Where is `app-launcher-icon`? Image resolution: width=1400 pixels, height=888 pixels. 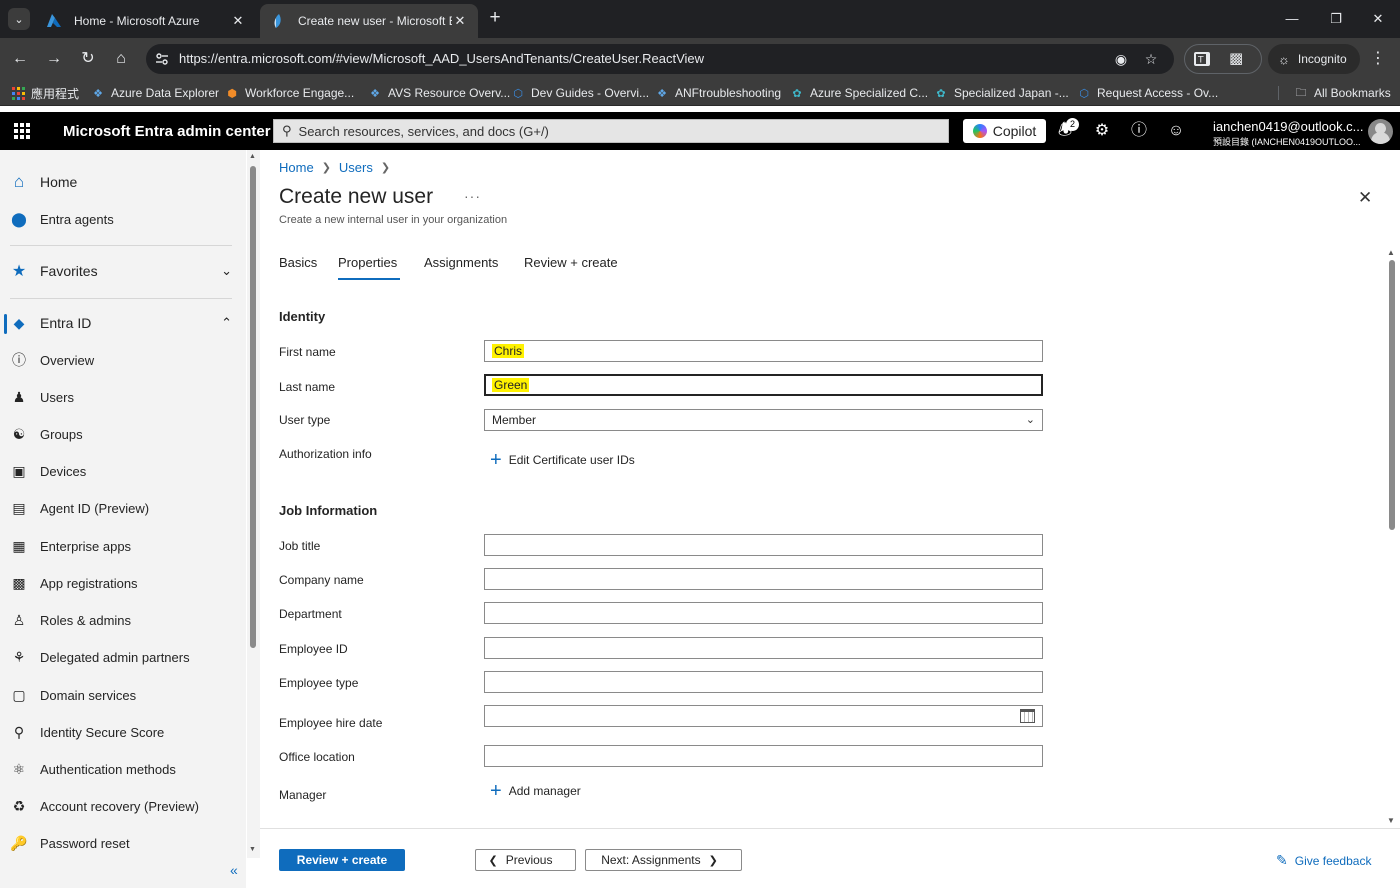
app-launcher-icon is located at coordinates (22, 131).